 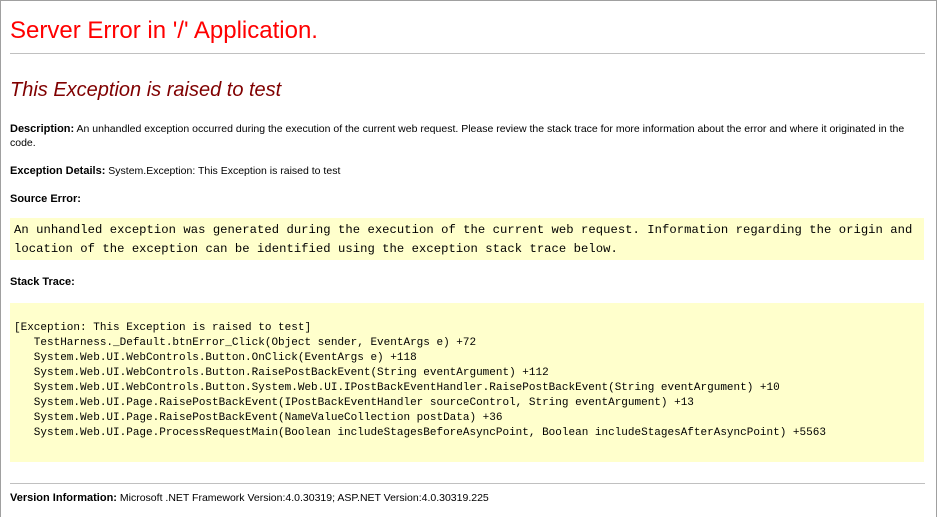 I want to click on source-error-label: Source Error:, so click(x=45, y=199).